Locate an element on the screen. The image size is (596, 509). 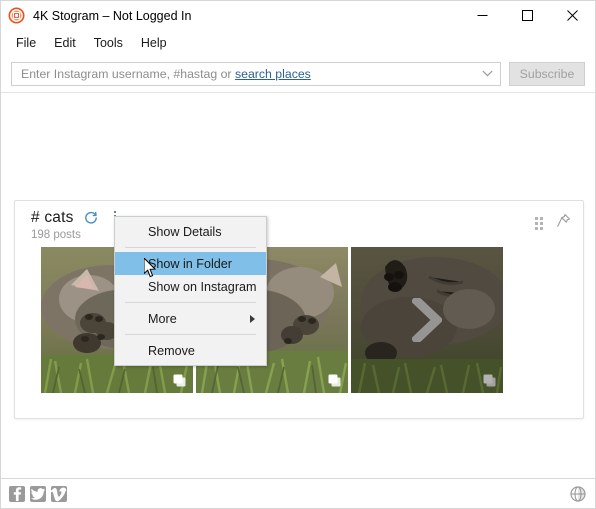
post-count: 198 posts is located at coordinates (56, 235).